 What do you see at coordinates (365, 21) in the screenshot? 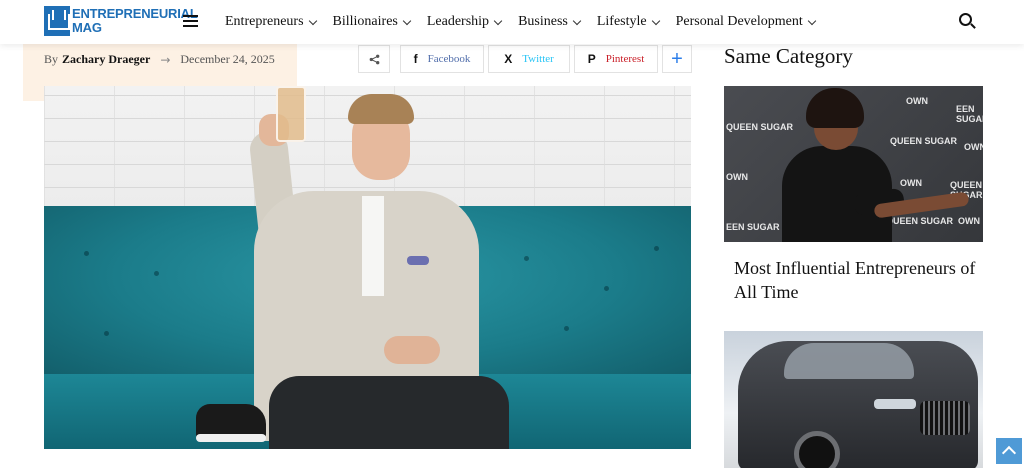
I see `nav-label: Billionaires` at bounding box center [365, 21].